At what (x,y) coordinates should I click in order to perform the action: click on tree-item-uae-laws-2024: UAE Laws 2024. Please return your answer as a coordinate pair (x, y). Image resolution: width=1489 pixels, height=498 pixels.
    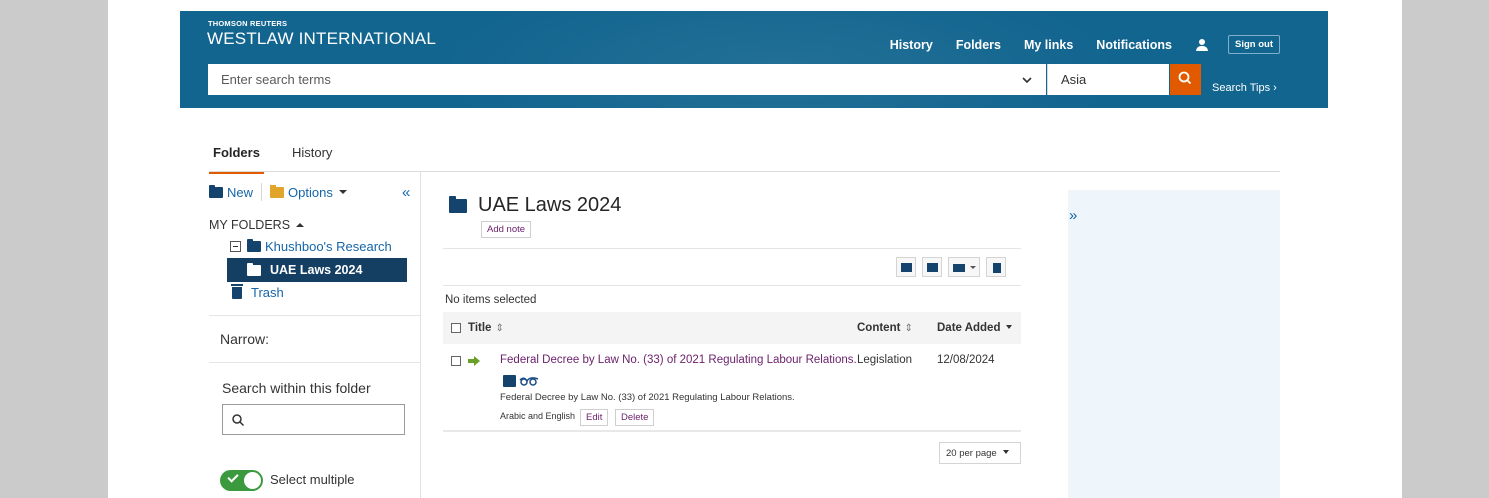
    Looking at the image, I should click on (317, 270).